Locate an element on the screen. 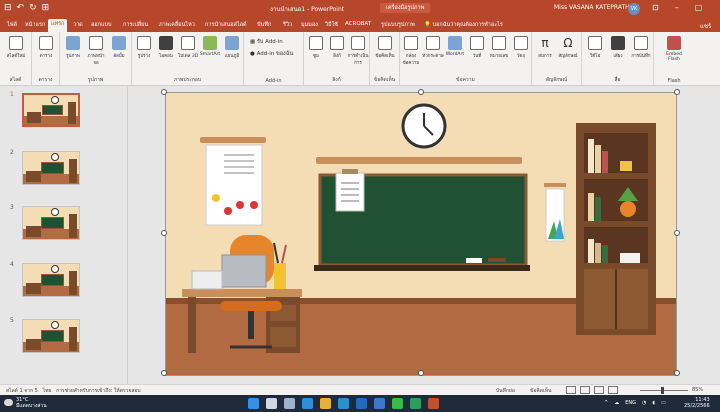  share-button: แชร์ is located at coordinates (705, 26).